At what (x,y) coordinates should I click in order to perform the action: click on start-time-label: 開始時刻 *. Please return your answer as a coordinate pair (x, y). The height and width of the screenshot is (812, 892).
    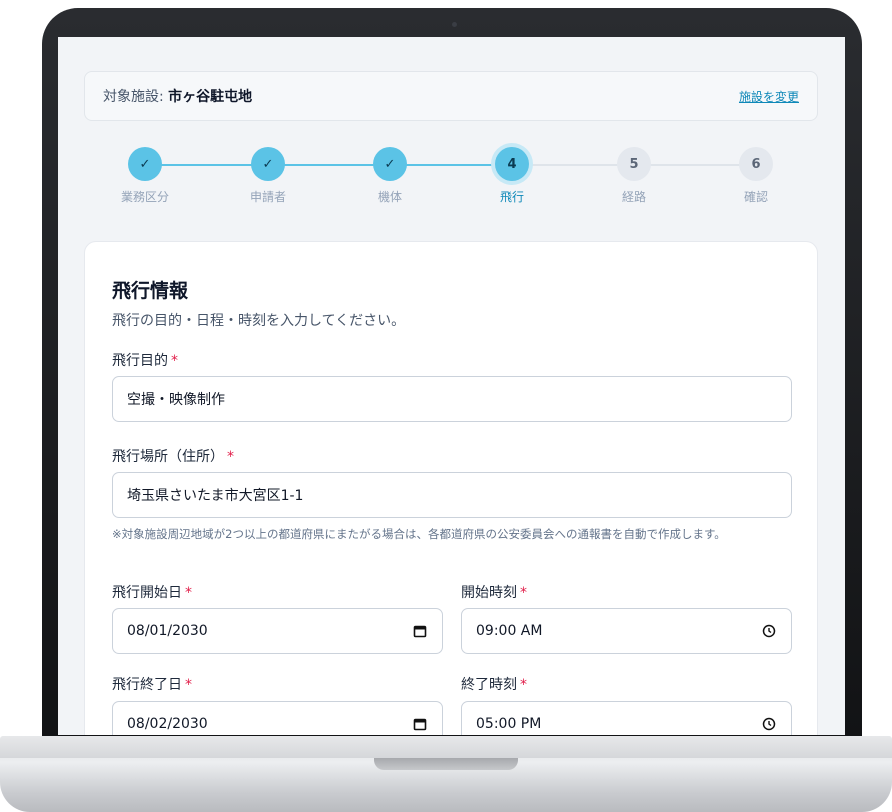
    Looking at the image, I should click on (494, 592).